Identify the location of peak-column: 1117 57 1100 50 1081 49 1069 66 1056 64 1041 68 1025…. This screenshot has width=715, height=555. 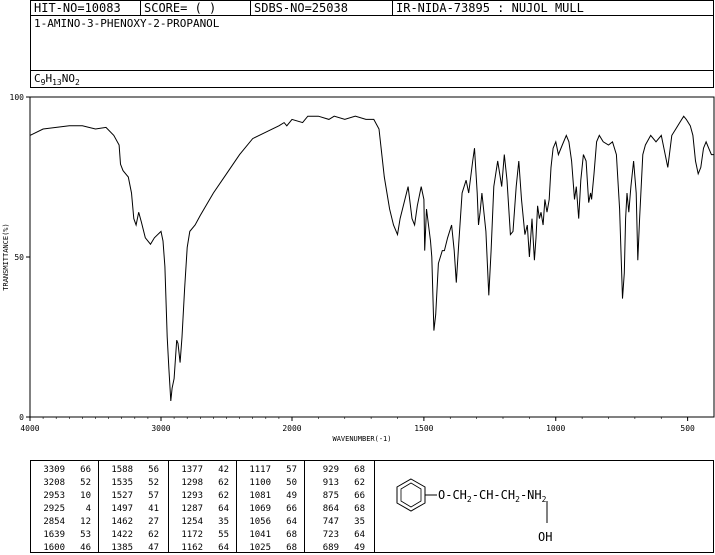
(271, 507).